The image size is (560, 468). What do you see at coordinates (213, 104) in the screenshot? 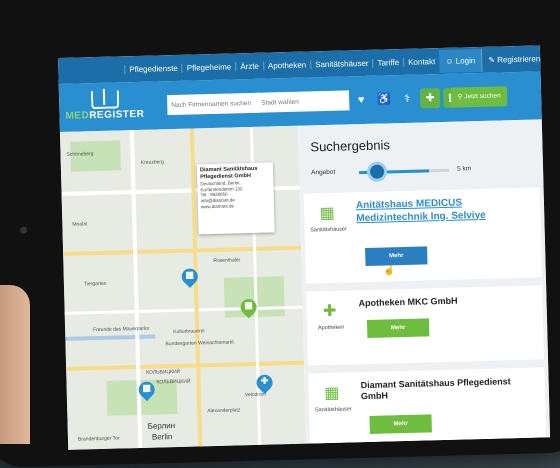
I see `company-search-input` at bounding box center [213, 104].